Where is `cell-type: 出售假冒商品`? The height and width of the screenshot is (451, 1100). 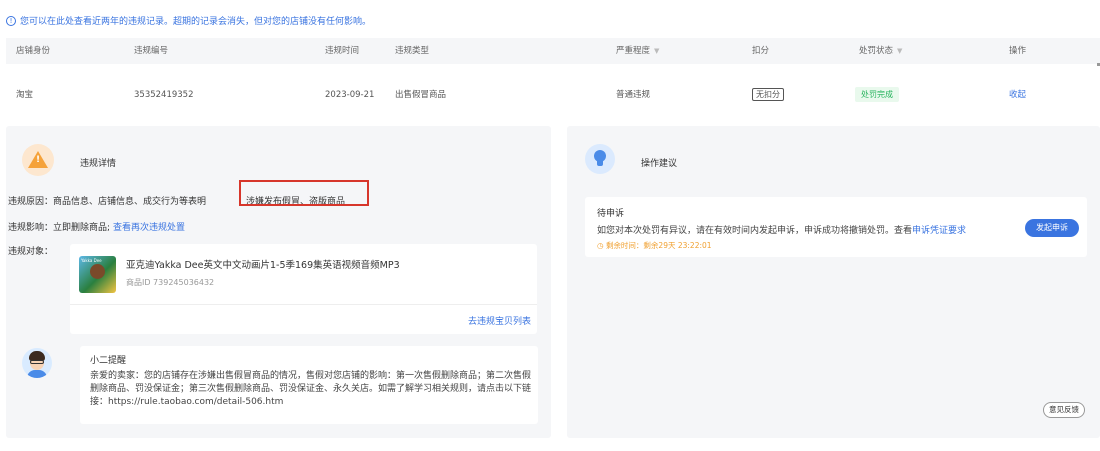
cell-type: 出售假冒商品 is located at coordinates (421, 95).